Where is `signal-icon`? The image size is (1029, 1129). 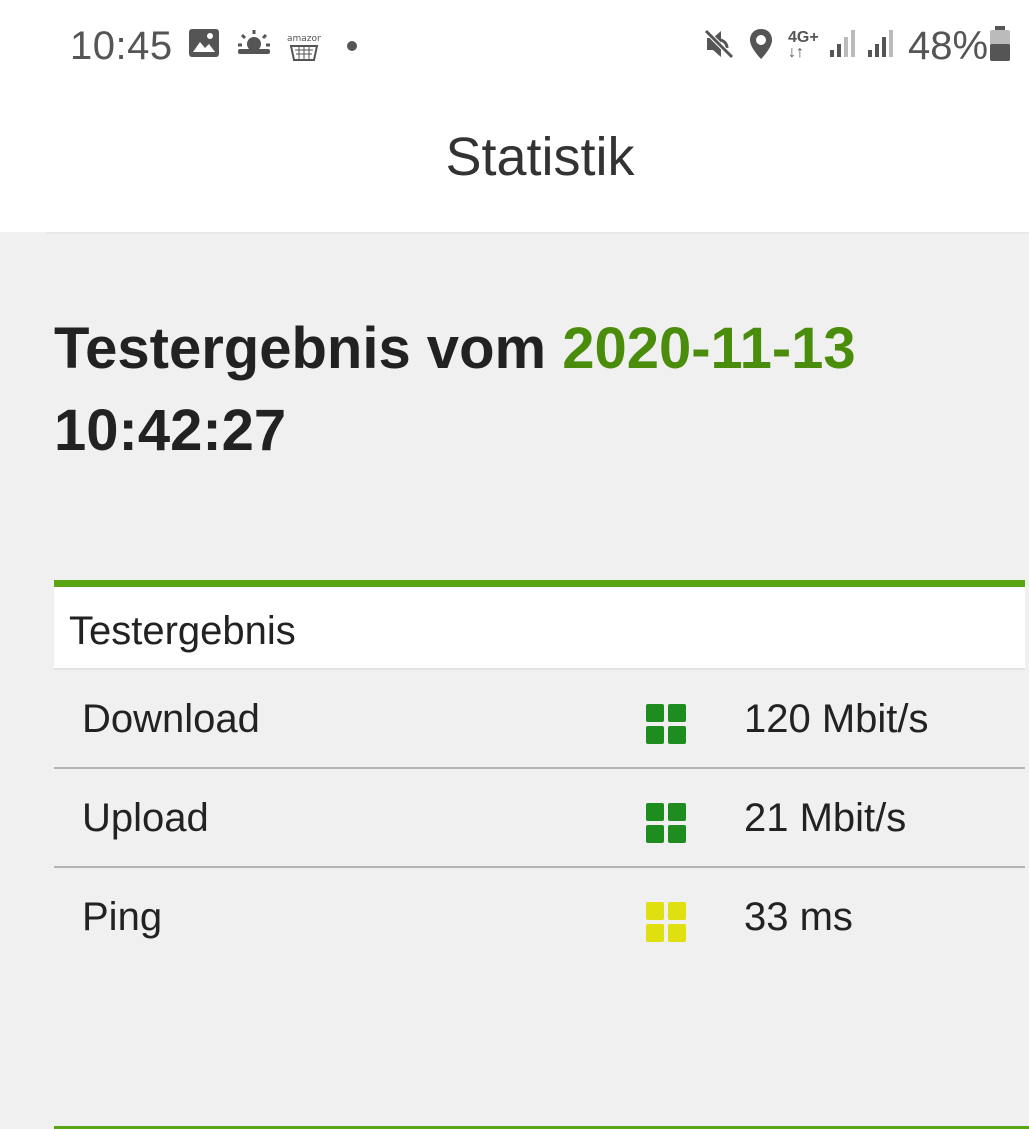 signal-icon is located at coordinates (843, 45).